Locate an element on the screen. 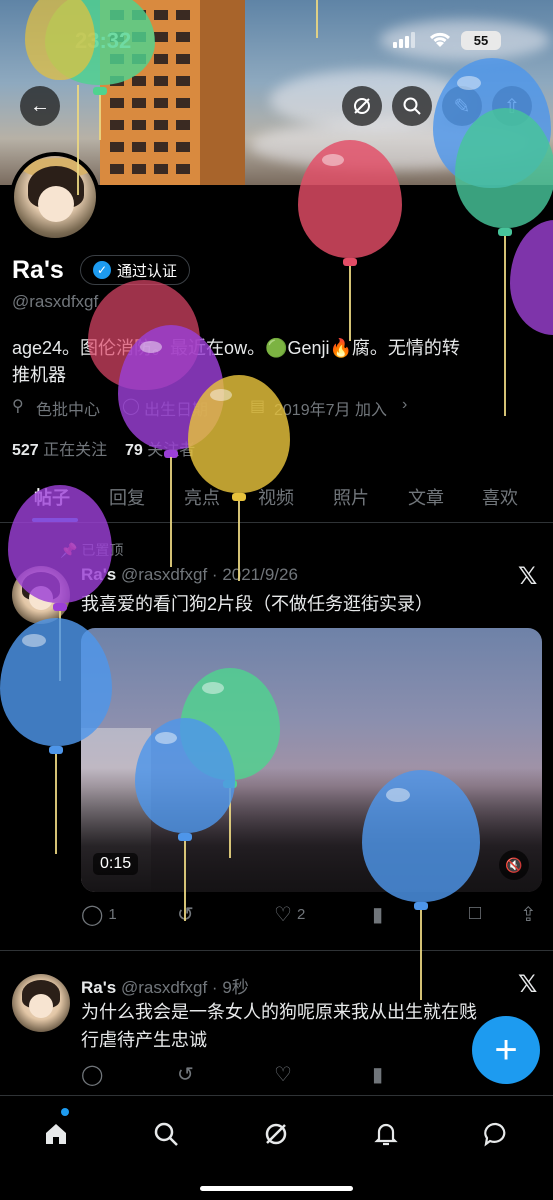 This screenshot has height=1200, width=553. following-count: 527 is located at coordinates (25, 450).